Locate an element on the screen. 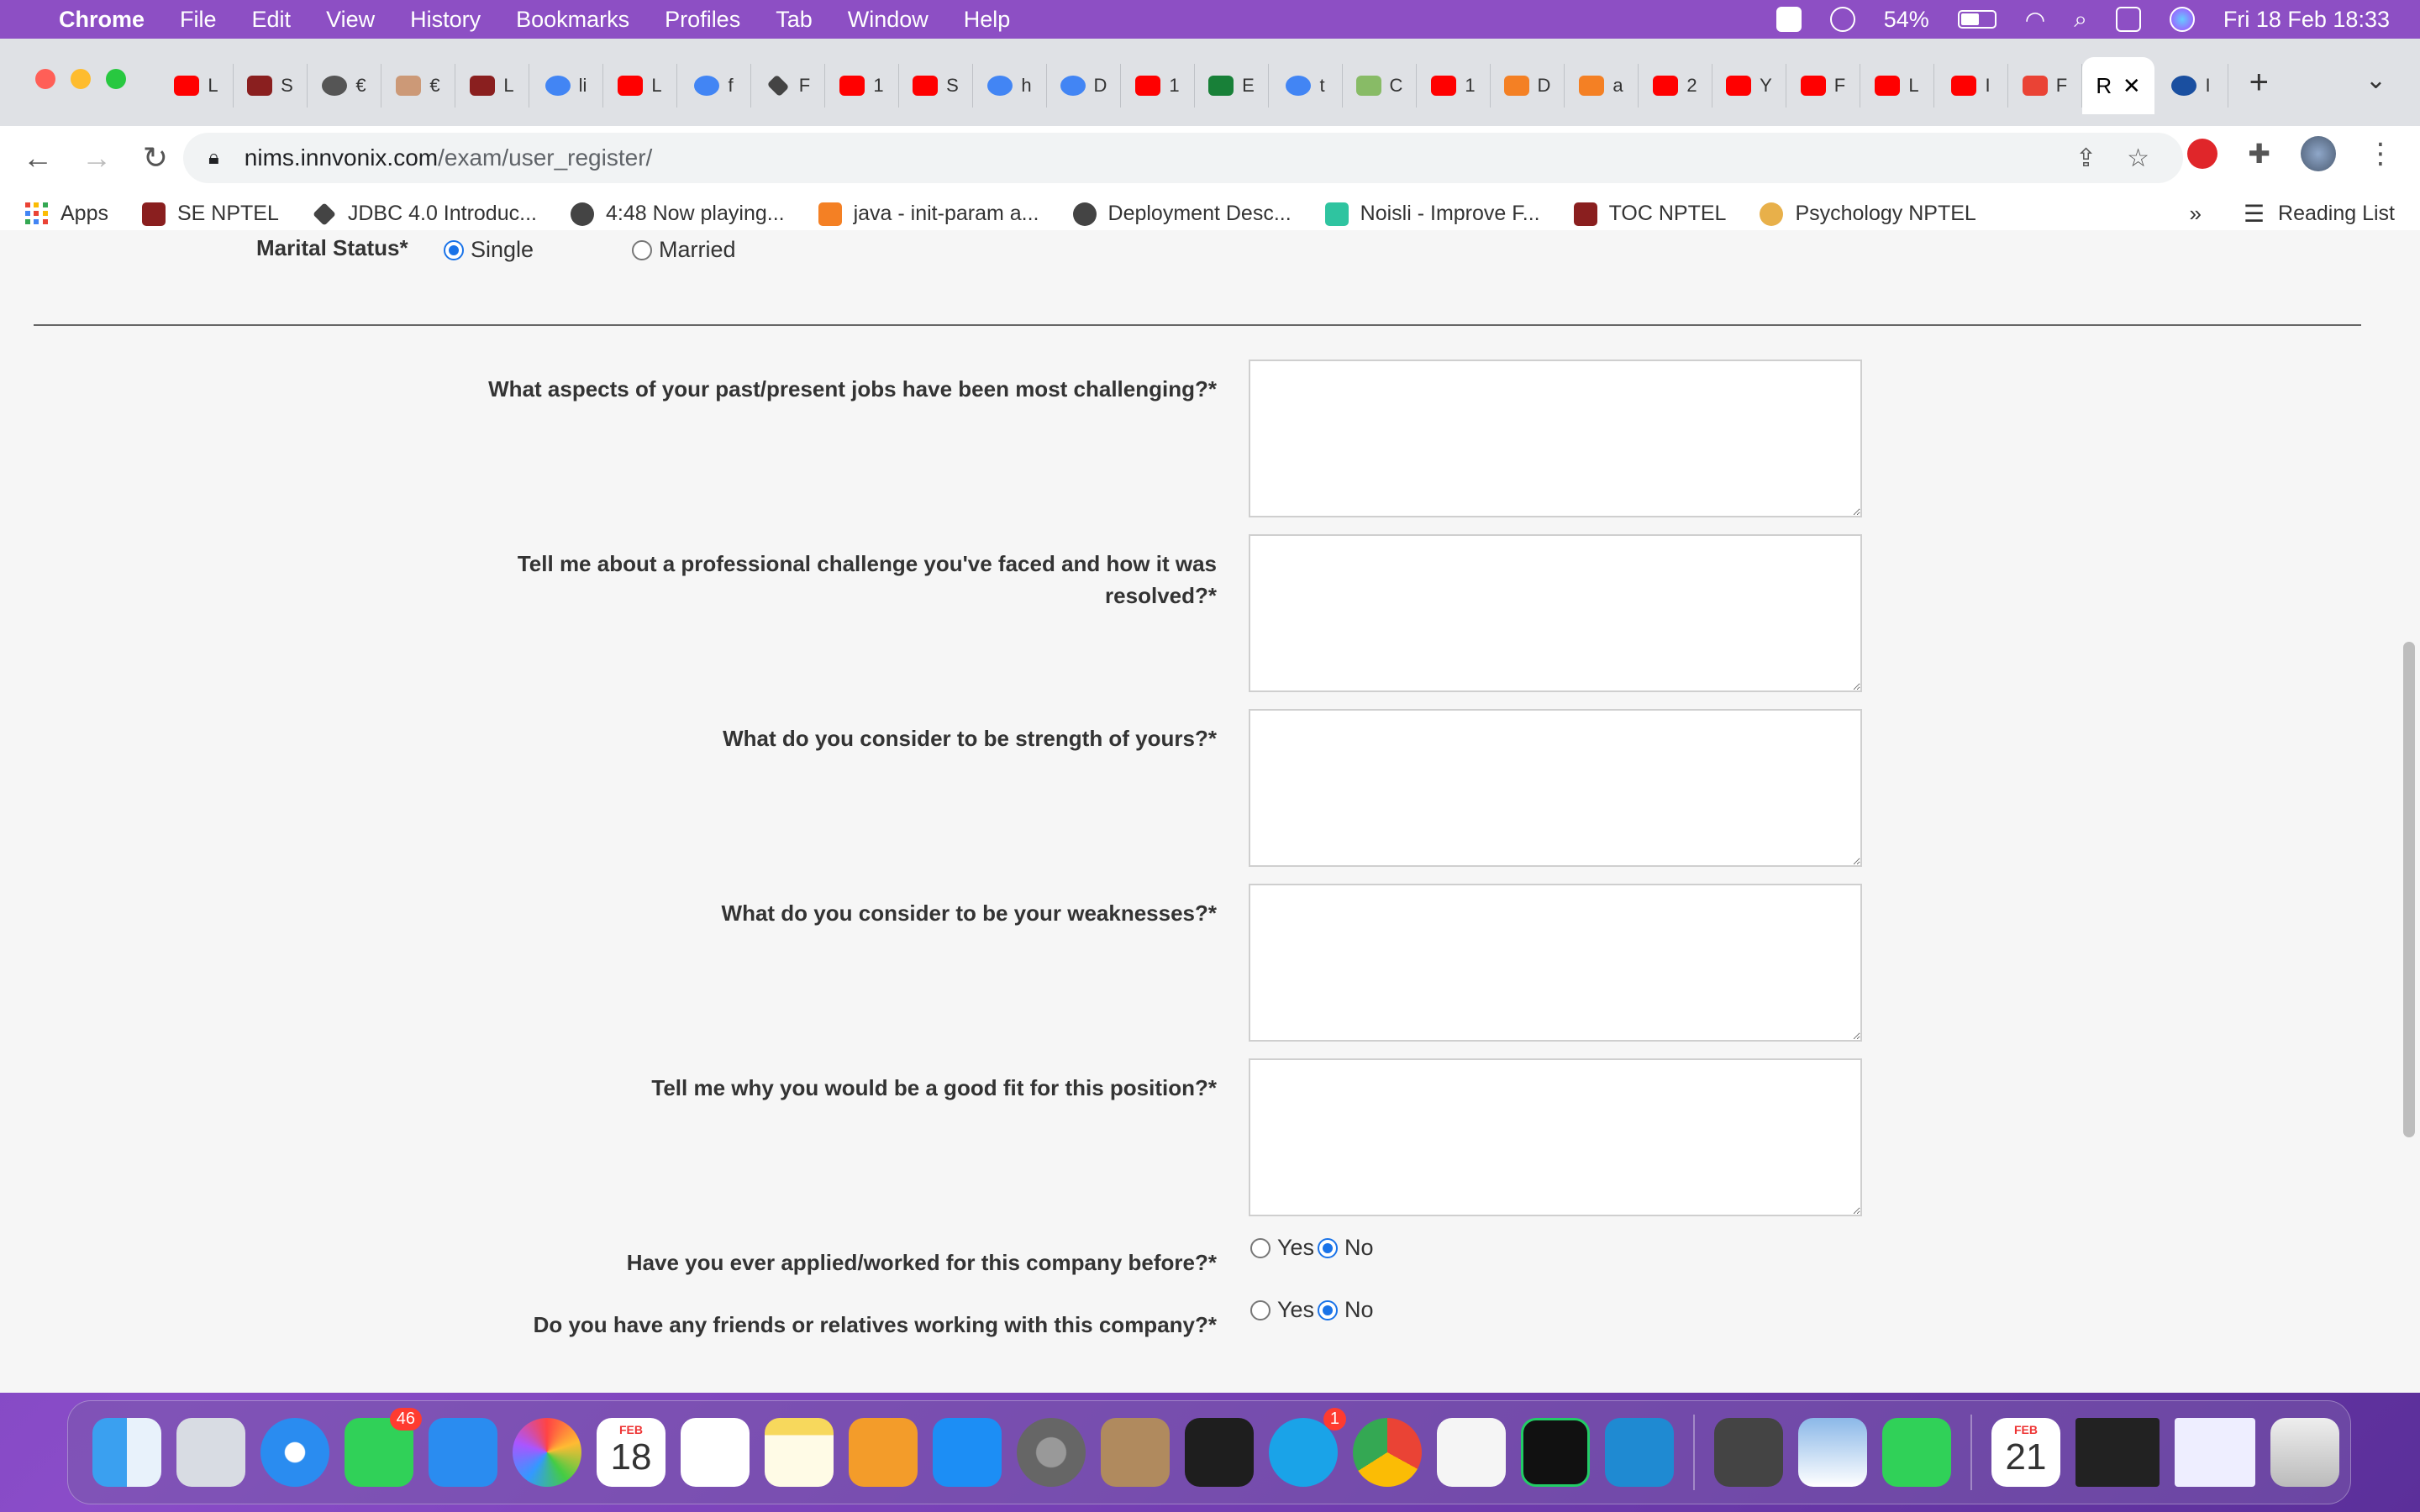  launchpad-icon is located at coordinates (210, 1452).